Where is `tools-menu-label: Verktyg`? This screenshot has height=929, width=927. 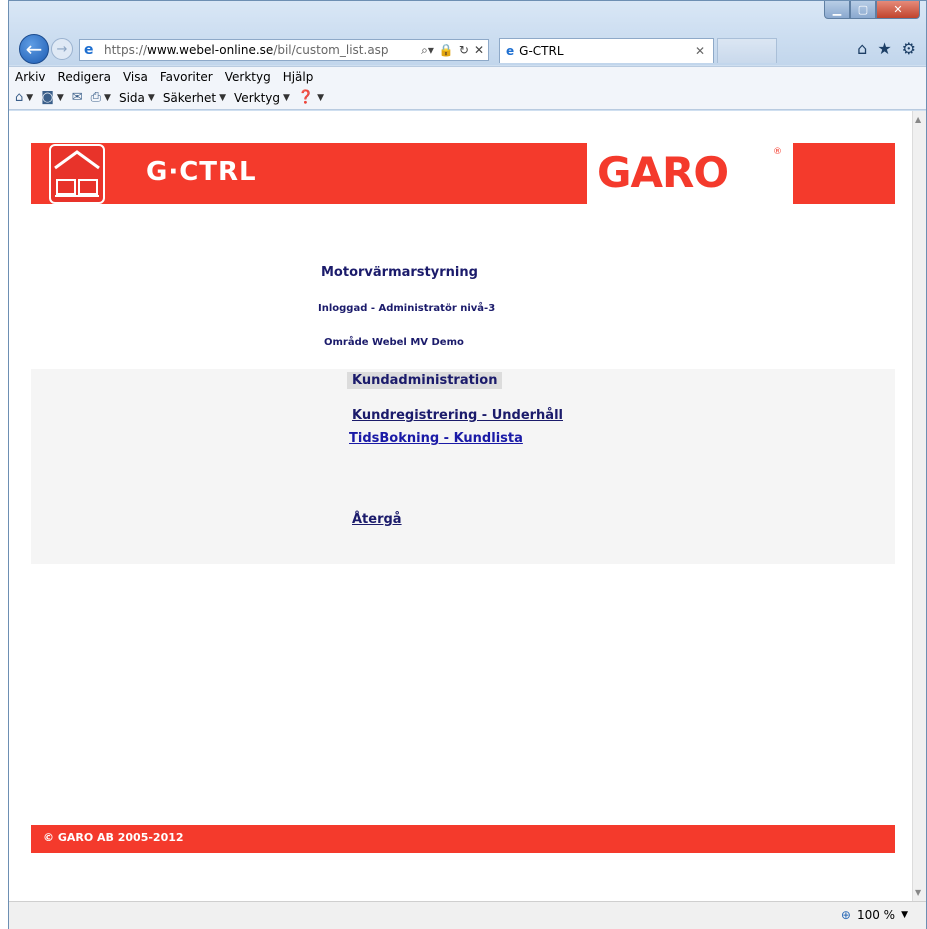
tools-menu-label: Verktyg is located at coordinates (257, 97).